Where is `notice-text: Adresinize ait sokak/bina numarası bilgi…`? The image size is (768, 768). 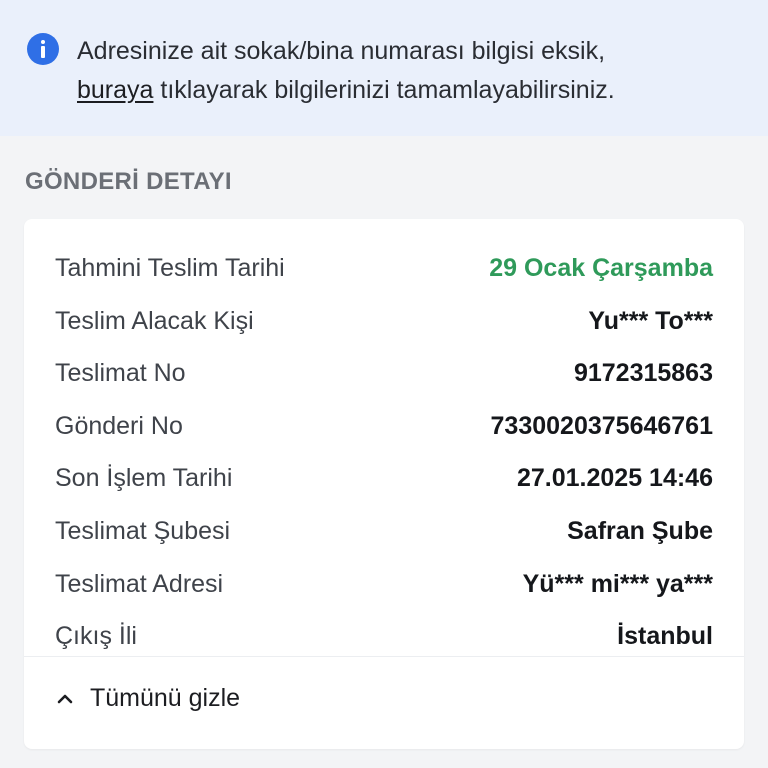 notice-text: Adresinize ait sokak/bina numarası bilgi… is located at coordinates (407, 71).